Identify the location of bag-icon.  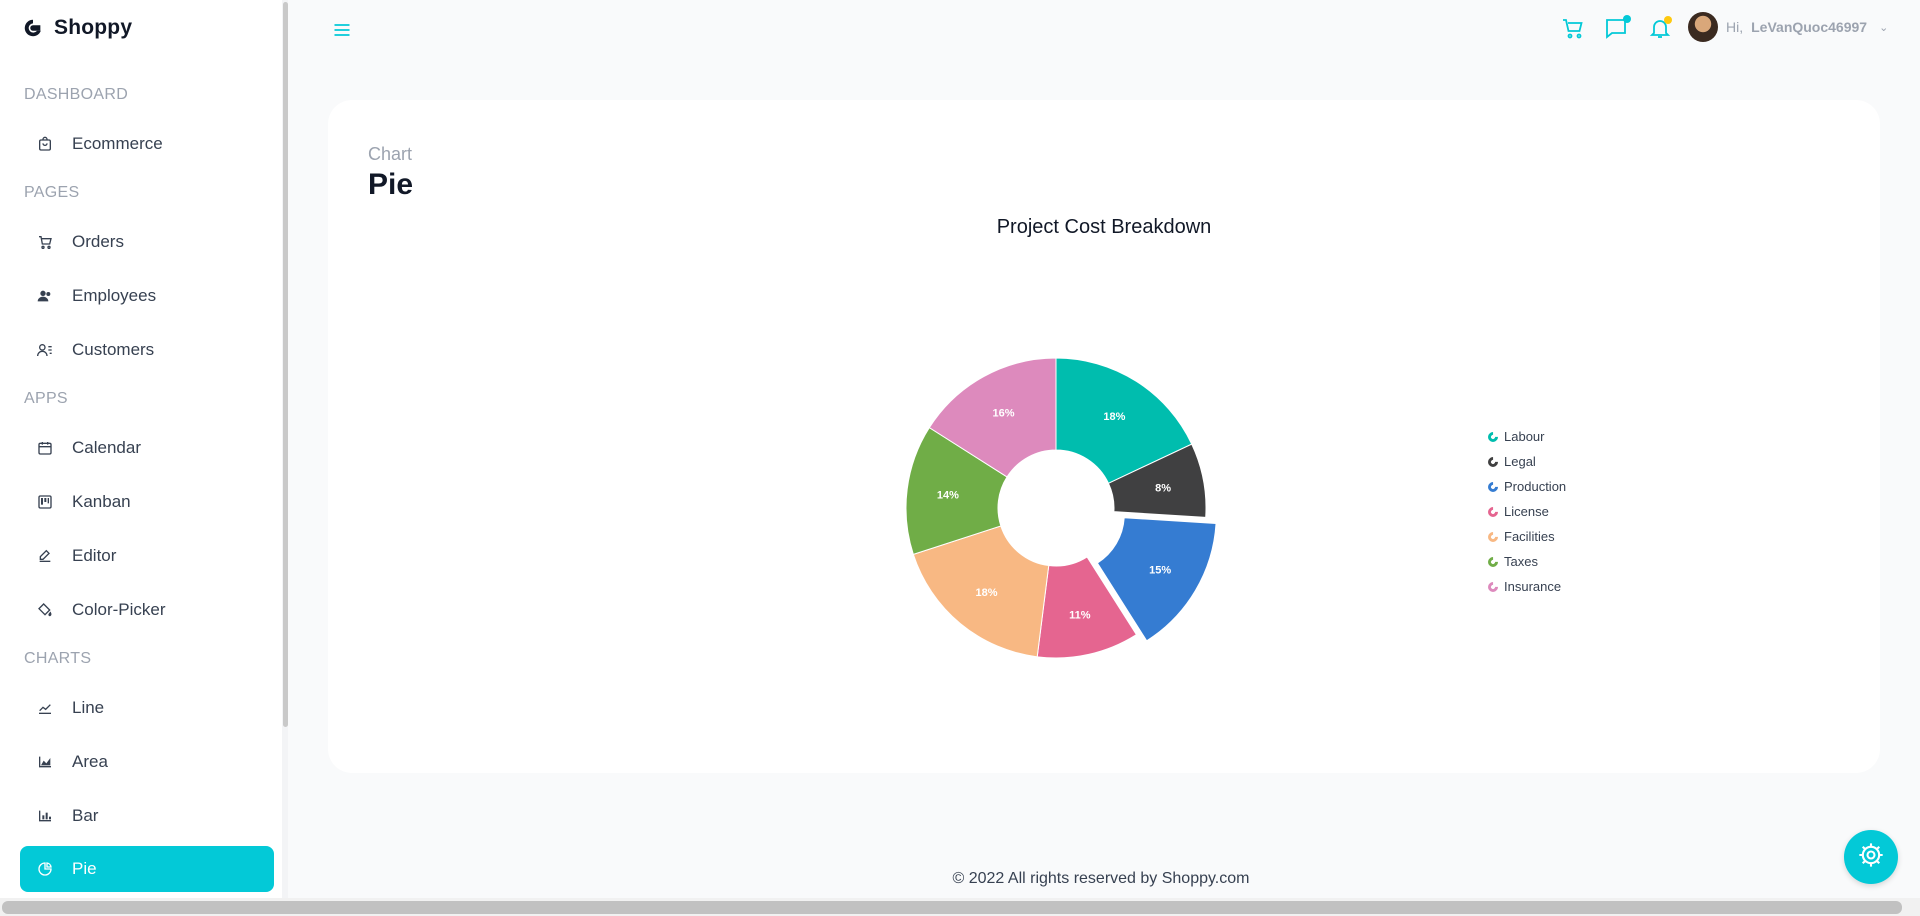
(45, 144).